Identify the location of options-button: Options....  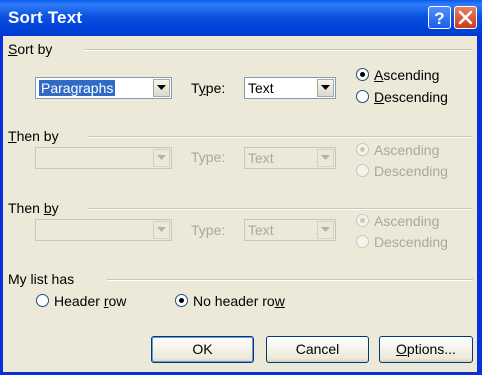
(426, 349).